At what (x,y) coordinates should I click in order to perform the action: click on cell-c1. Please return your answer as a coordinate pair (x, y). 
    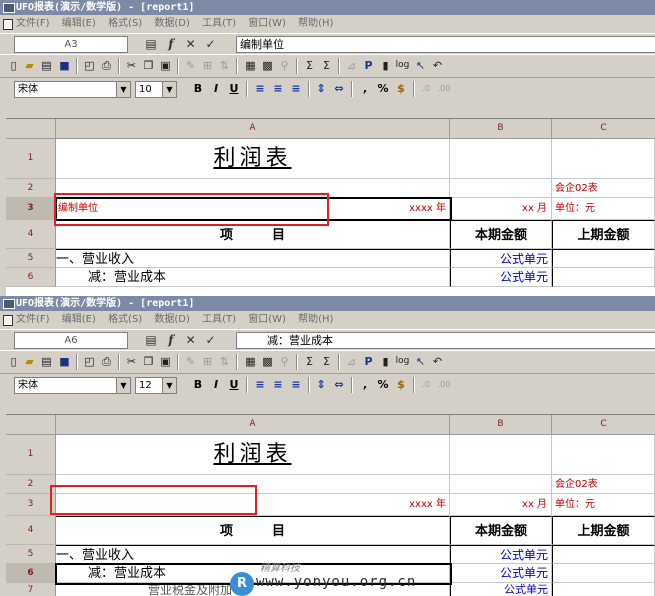
    Looking at the image, I should click on (603, 159).